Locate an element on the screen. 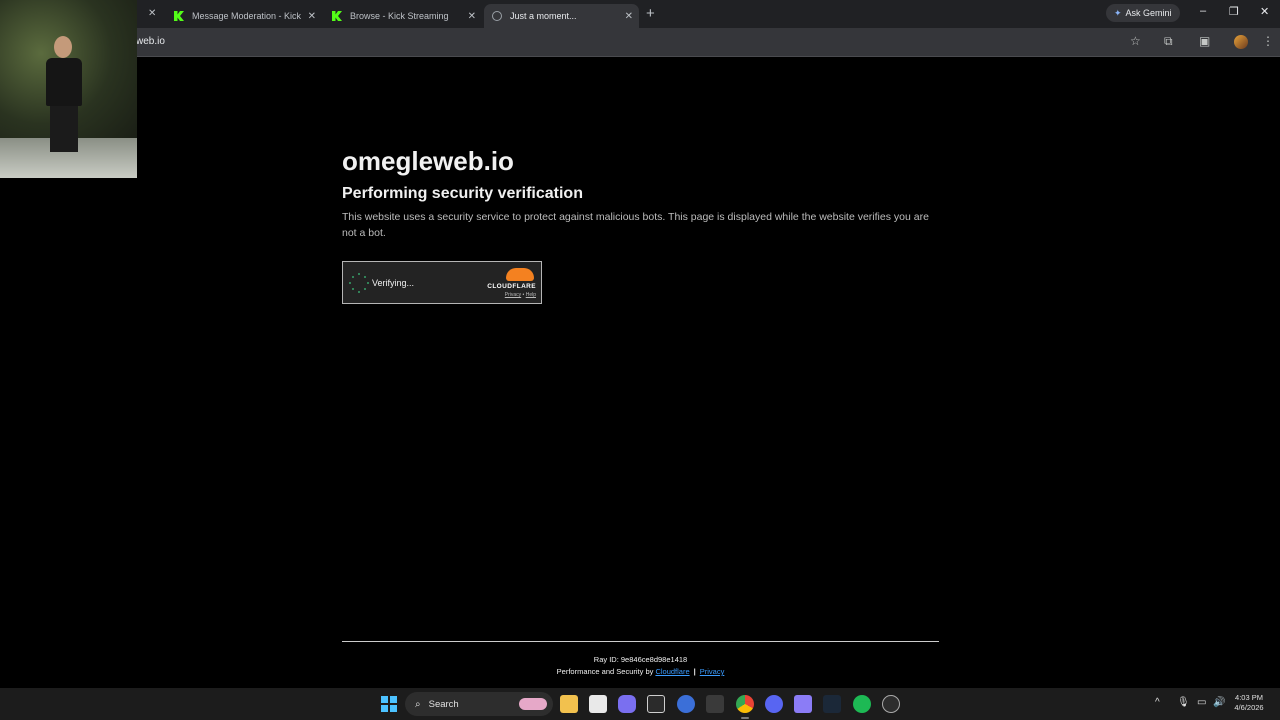  perf-prefix: Performance and Security by is located at coordinates (606, 671).